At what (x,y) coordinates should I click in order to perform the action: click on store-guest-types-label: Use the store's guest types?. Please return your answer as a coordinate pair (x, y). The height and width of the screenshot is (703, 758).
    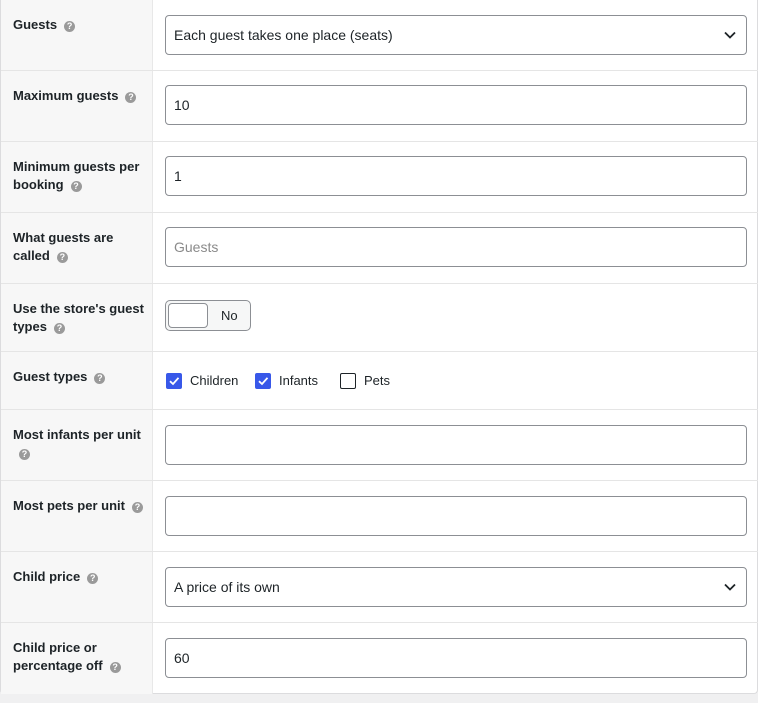
    Looking at the image, I should click on (78, 317).